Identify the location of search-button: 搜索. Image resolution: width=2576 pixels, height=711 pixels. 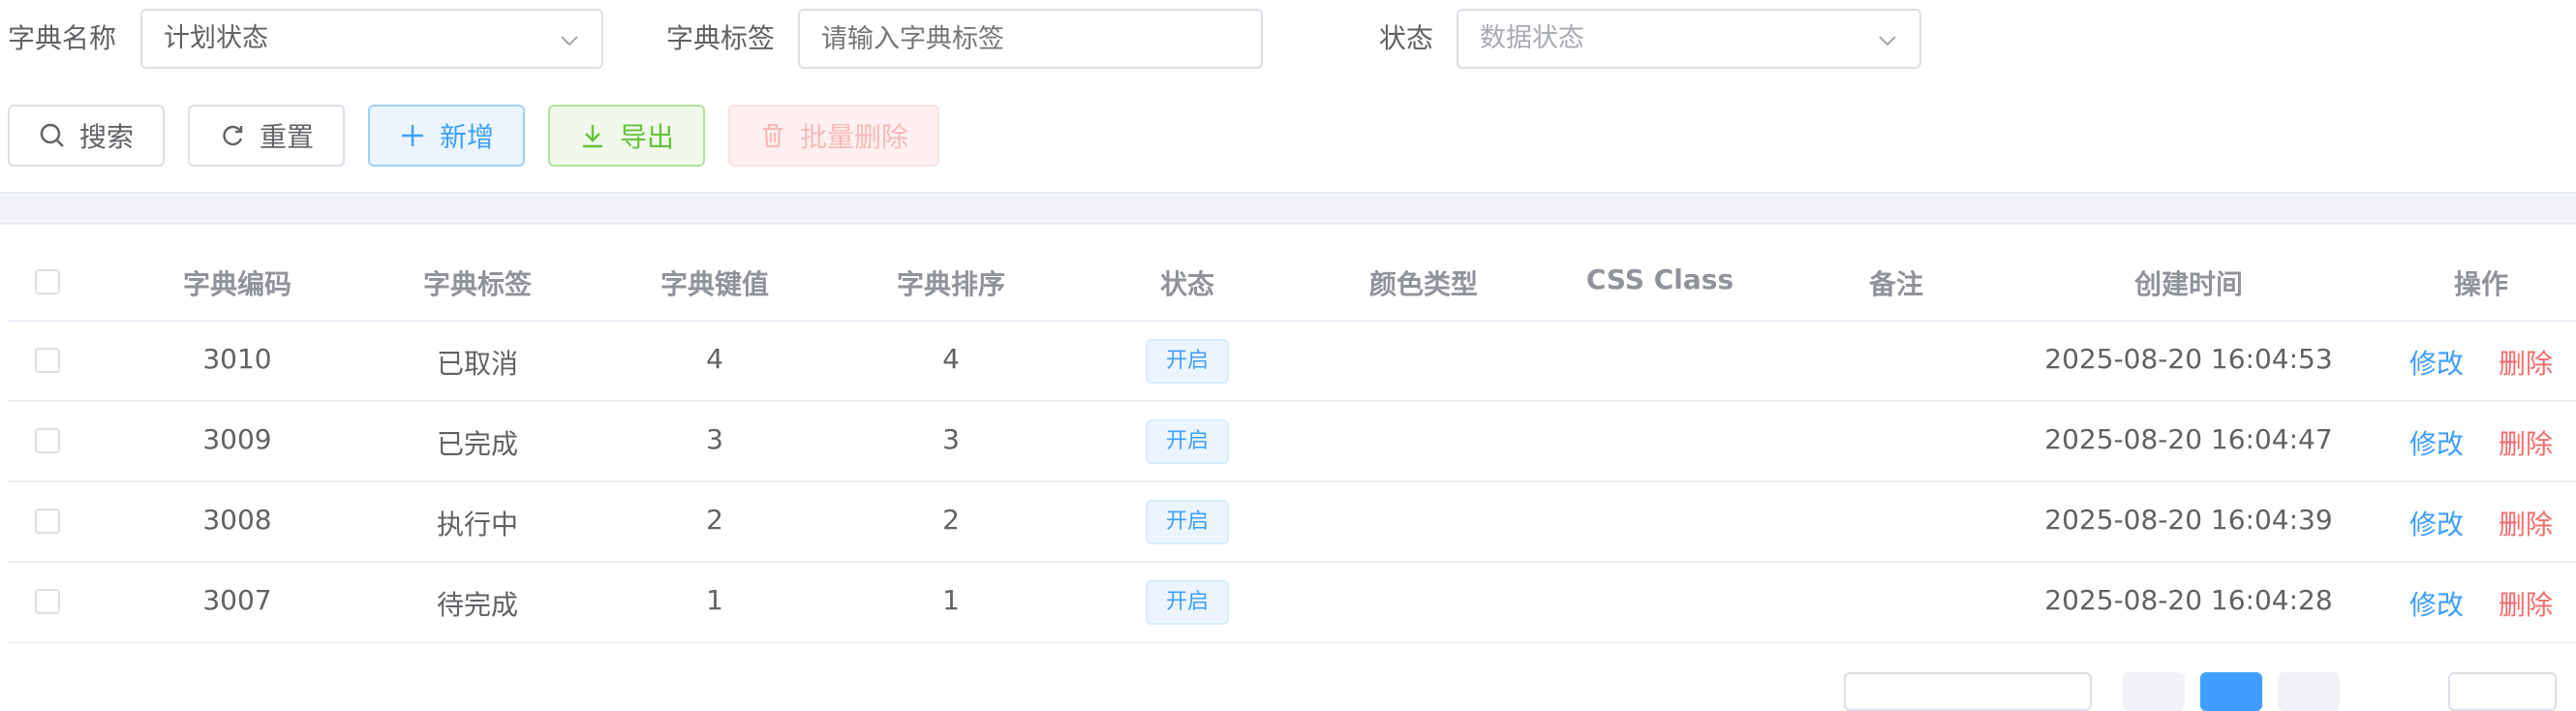
(86, 136).